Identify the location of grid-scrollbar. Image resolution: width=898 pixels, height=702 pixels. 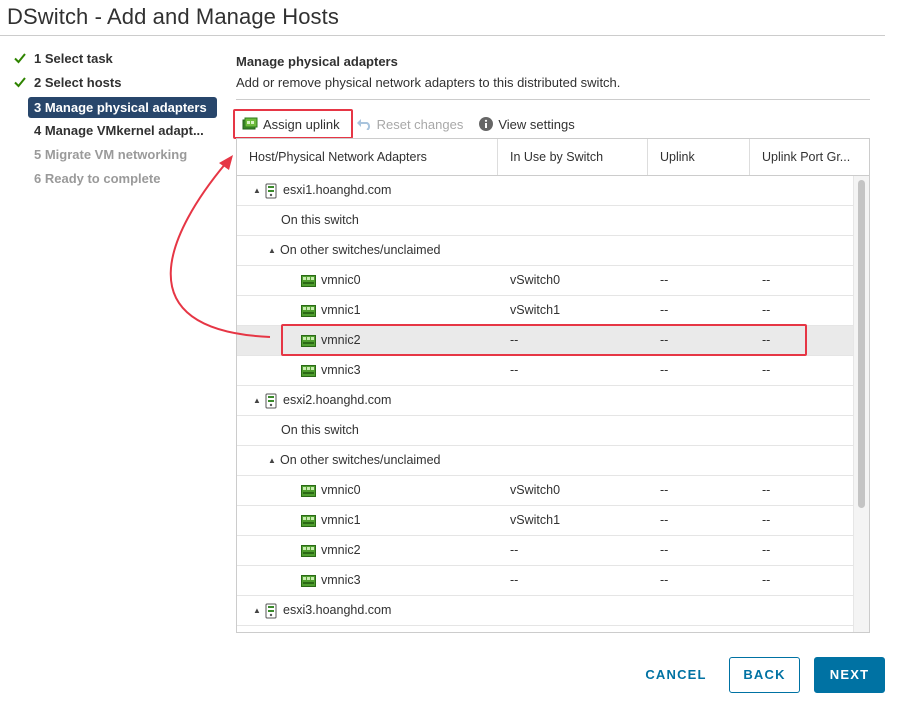
(861, 404).